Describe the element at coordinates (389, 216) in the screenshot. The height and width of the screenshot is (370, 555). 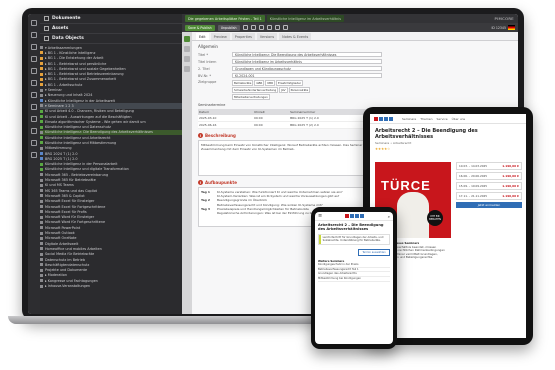
I see `search-icon: ⌕` at that location.